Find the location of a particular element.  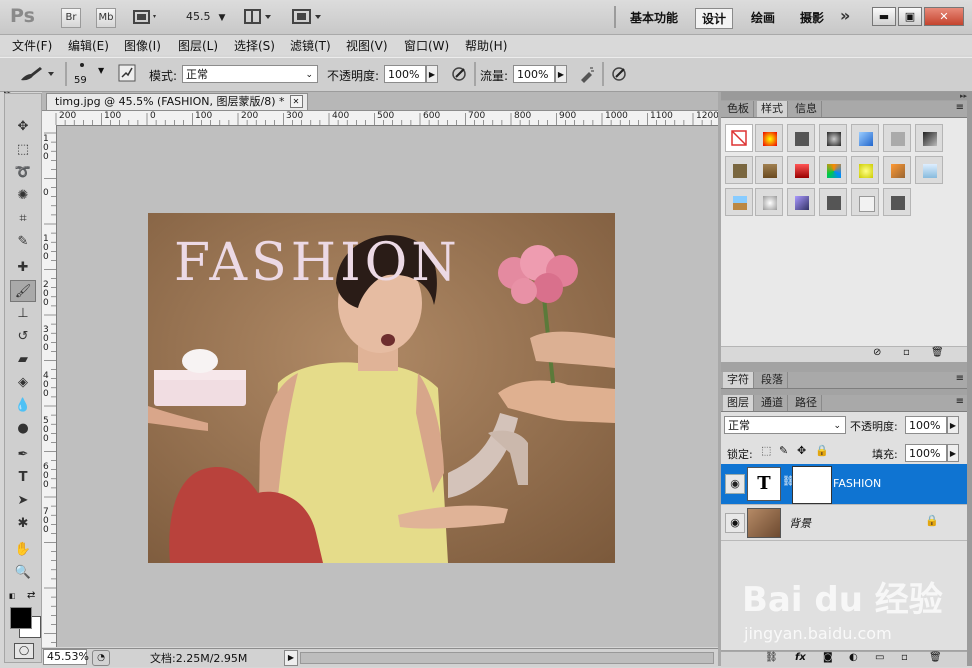

bridge-button: Br is located at coordinates (71, 18).